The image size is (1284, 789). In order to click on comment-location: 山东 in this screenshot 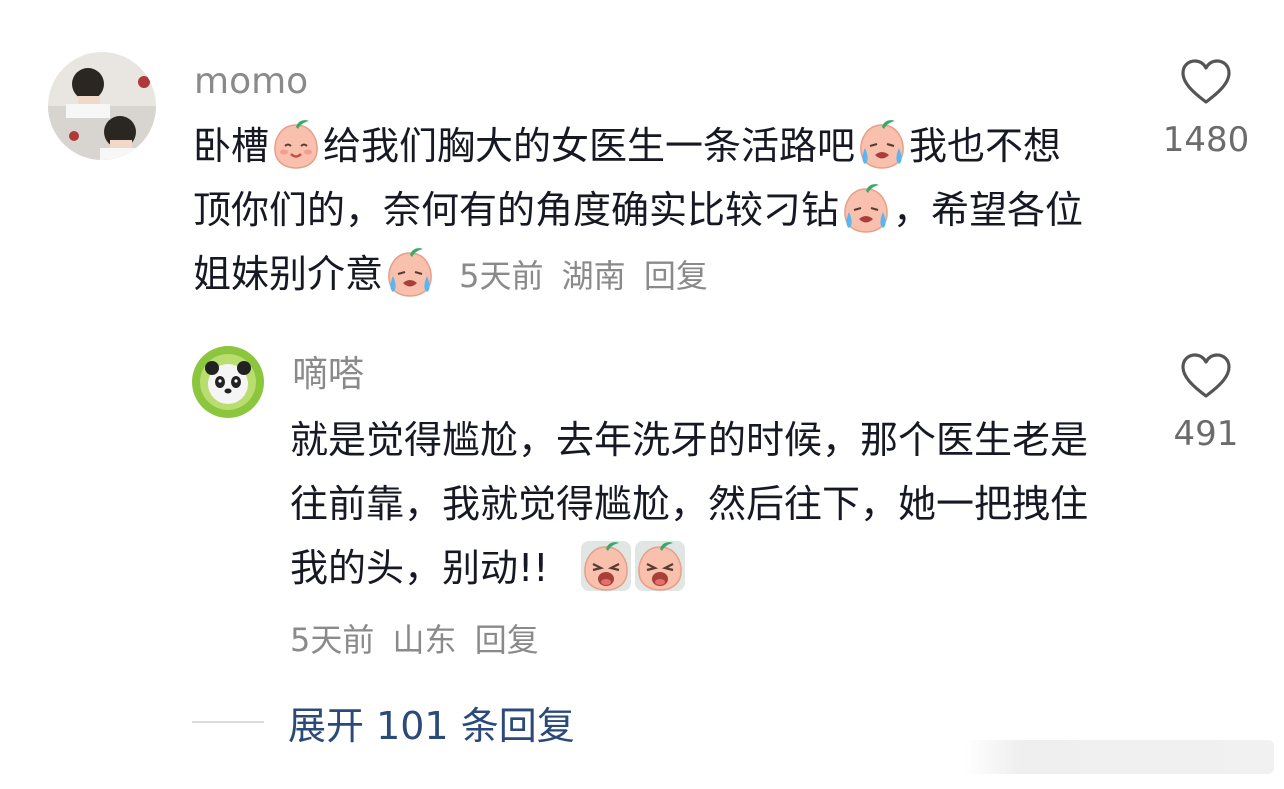, I will do `click(424, 640)`.